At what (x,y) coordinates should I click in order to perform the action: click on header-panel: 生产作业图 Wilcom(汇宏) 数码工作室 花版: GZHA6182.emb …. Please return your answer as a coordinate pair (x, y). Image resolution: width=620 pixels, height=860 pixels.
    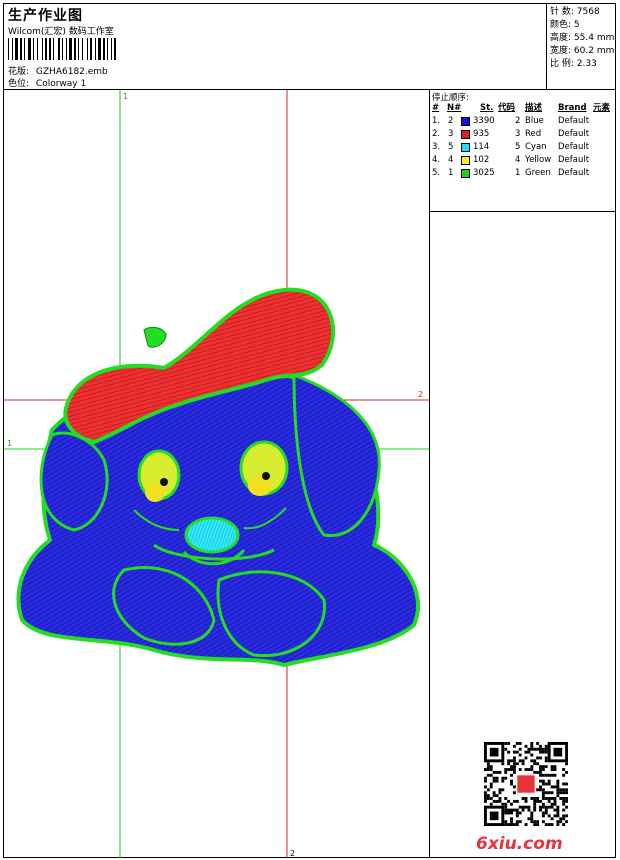
    Looking at the image, I should click on (275, 47).